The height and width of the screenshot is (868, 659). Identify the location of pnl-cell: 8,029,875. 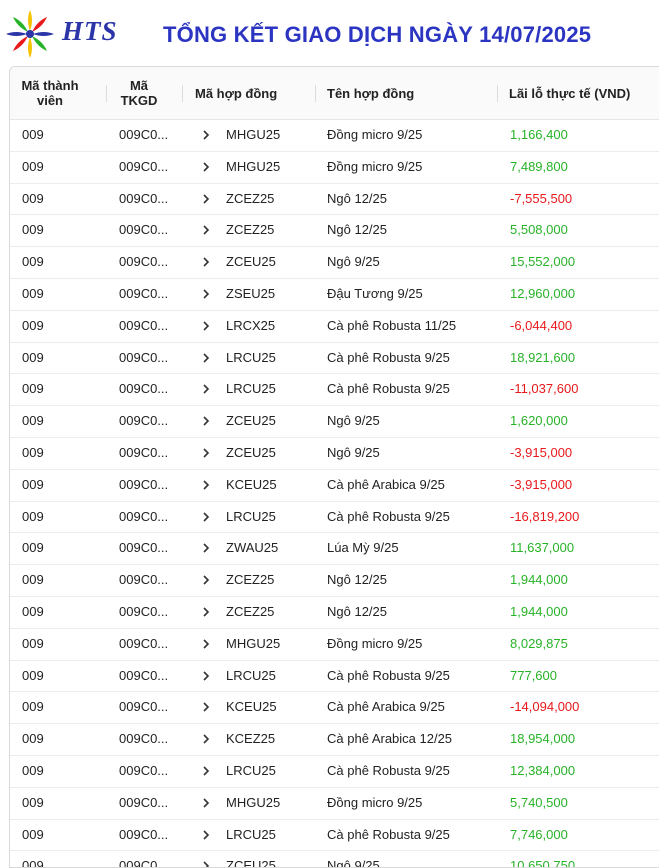
(539, 643).